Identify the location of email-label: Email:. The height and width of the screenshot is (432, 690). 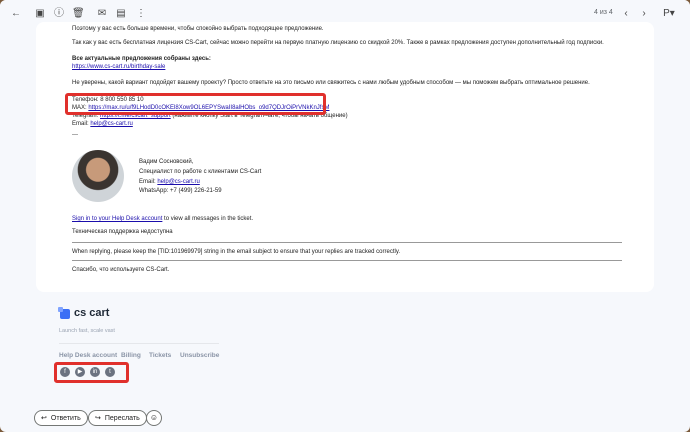
(81, 124).